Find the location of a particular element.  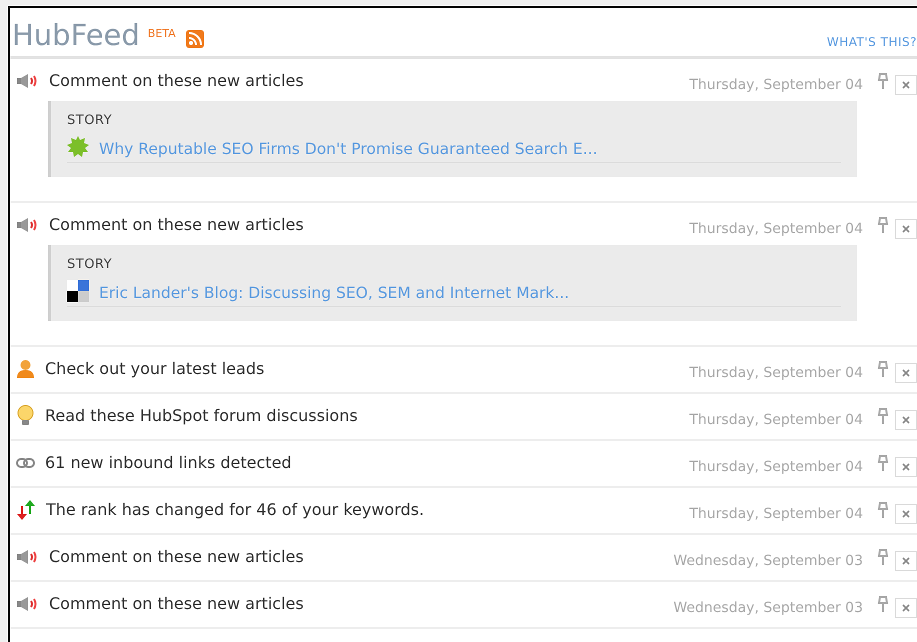

lightbulb-icon is located at coordinates (25, 415).